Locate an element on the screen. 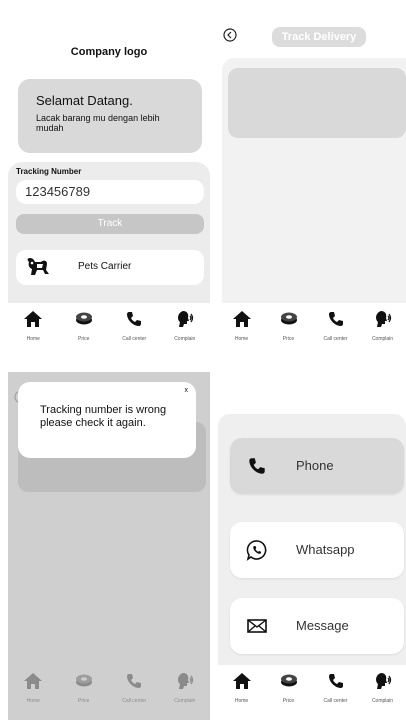 Image resolution: width=406 pixels, height=720 pixels. contact-option-phone: Phone is located at coordinates (317, 466).